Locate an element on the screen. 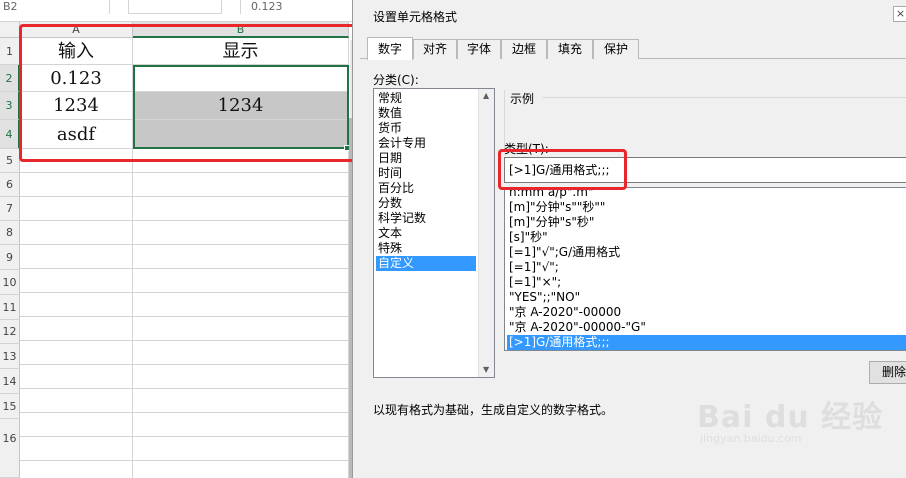  format-item: [=1]"√"; is located at coordinates (706, 267).